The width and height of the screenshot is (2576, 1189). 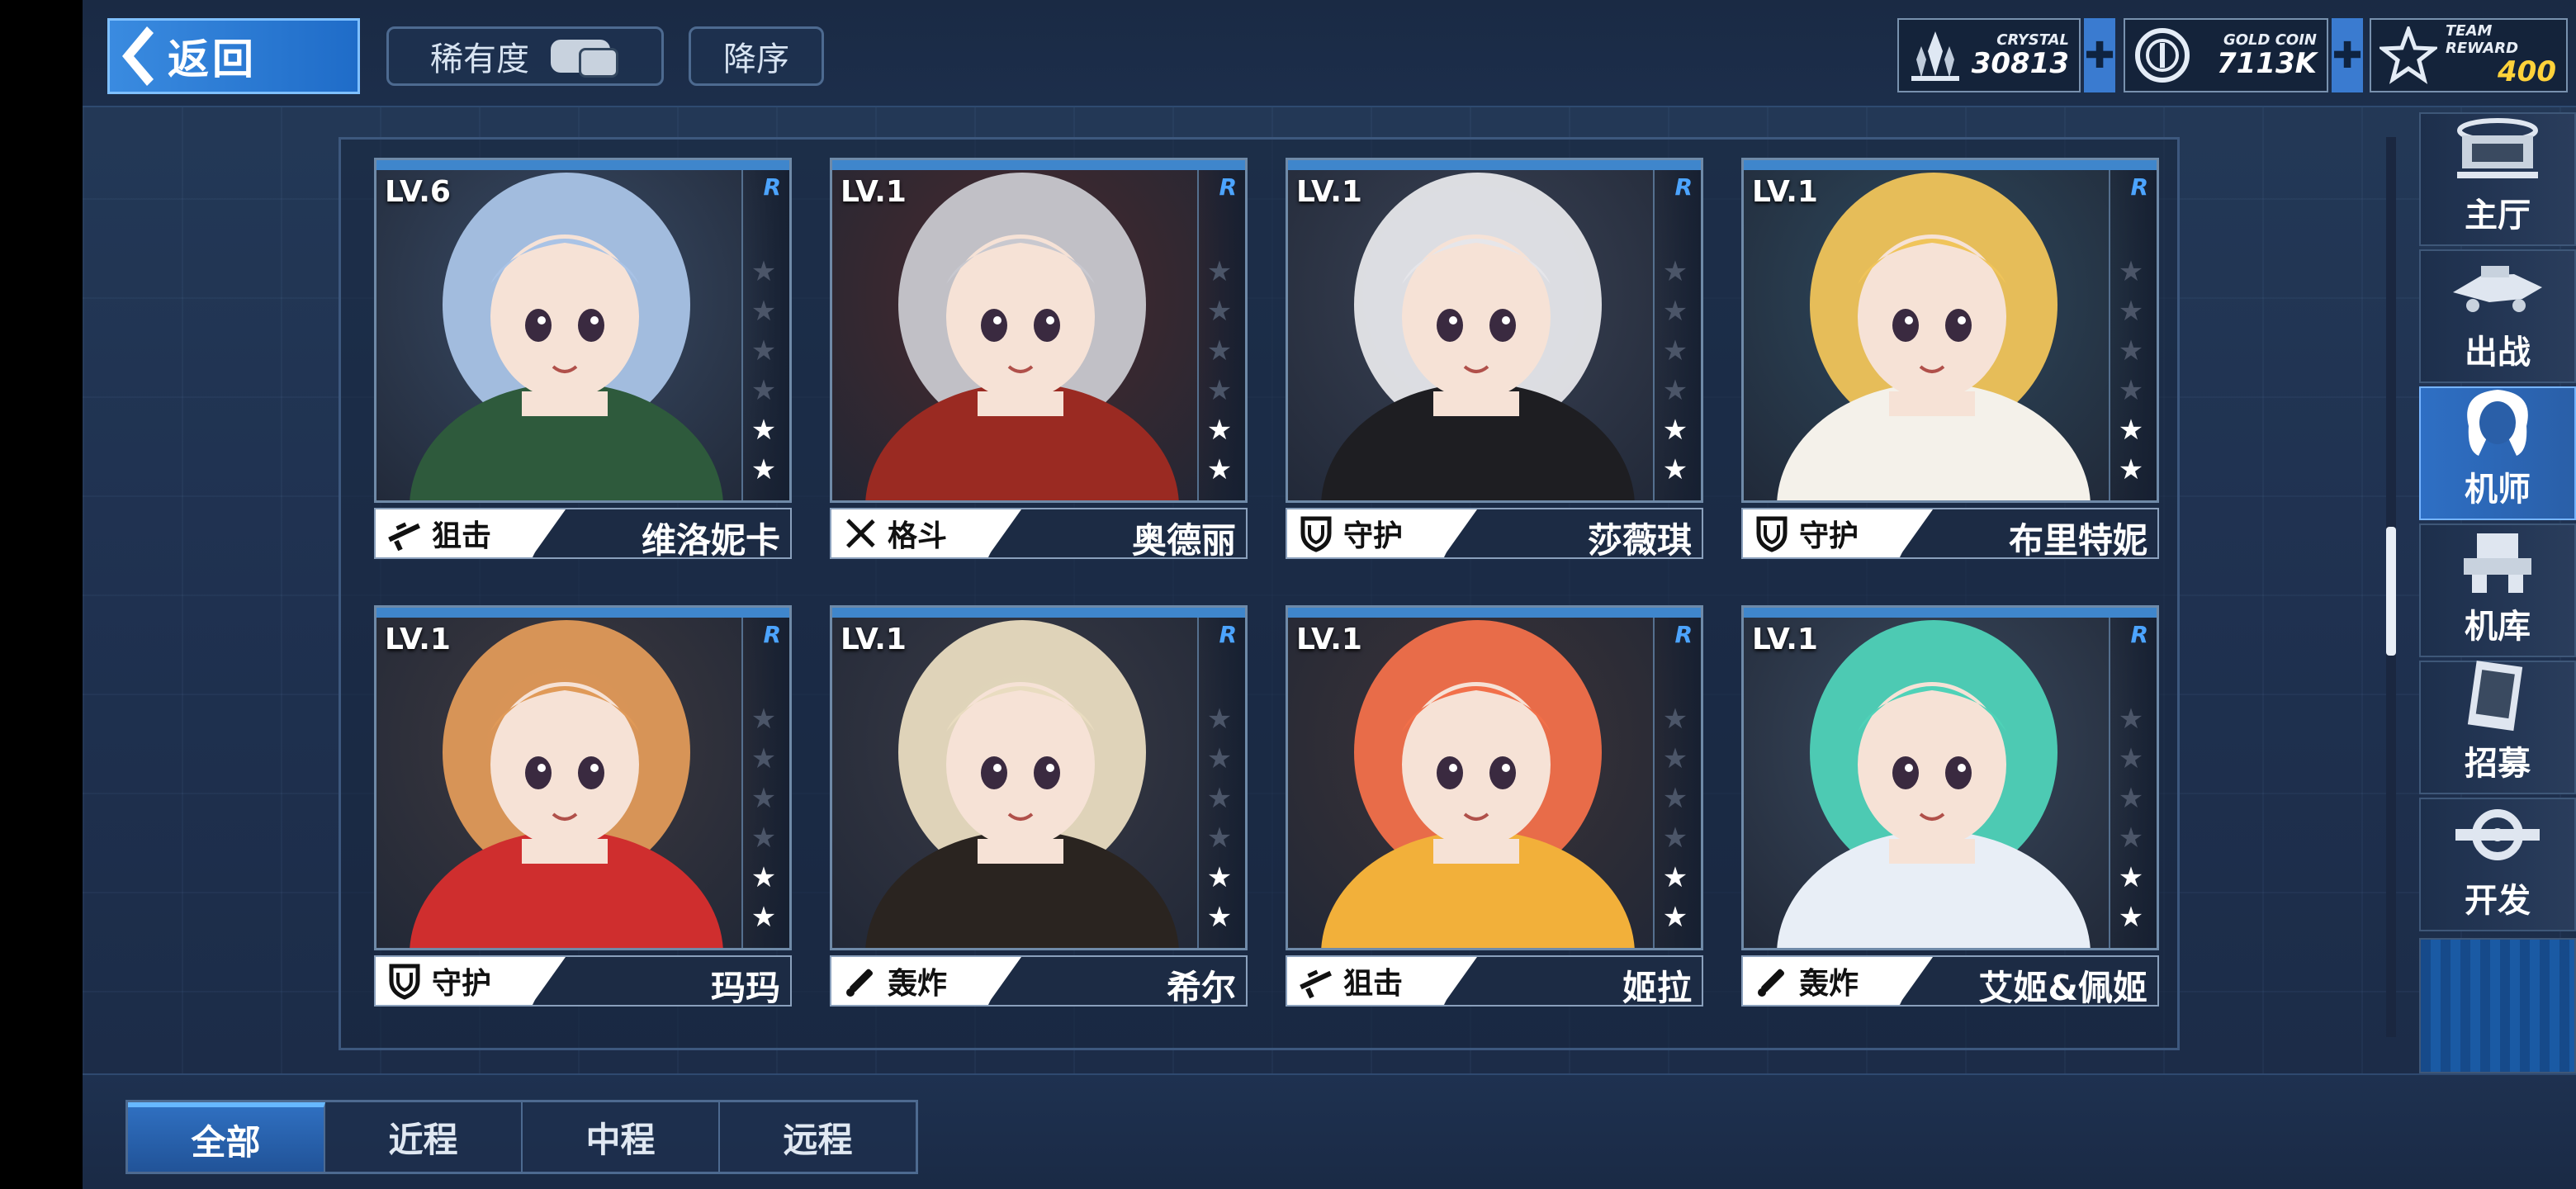 What do you see at coordinates (2391, 591) in the screenshot?
I see `scrollbar-thumb` at bounding box center [2391, 591].